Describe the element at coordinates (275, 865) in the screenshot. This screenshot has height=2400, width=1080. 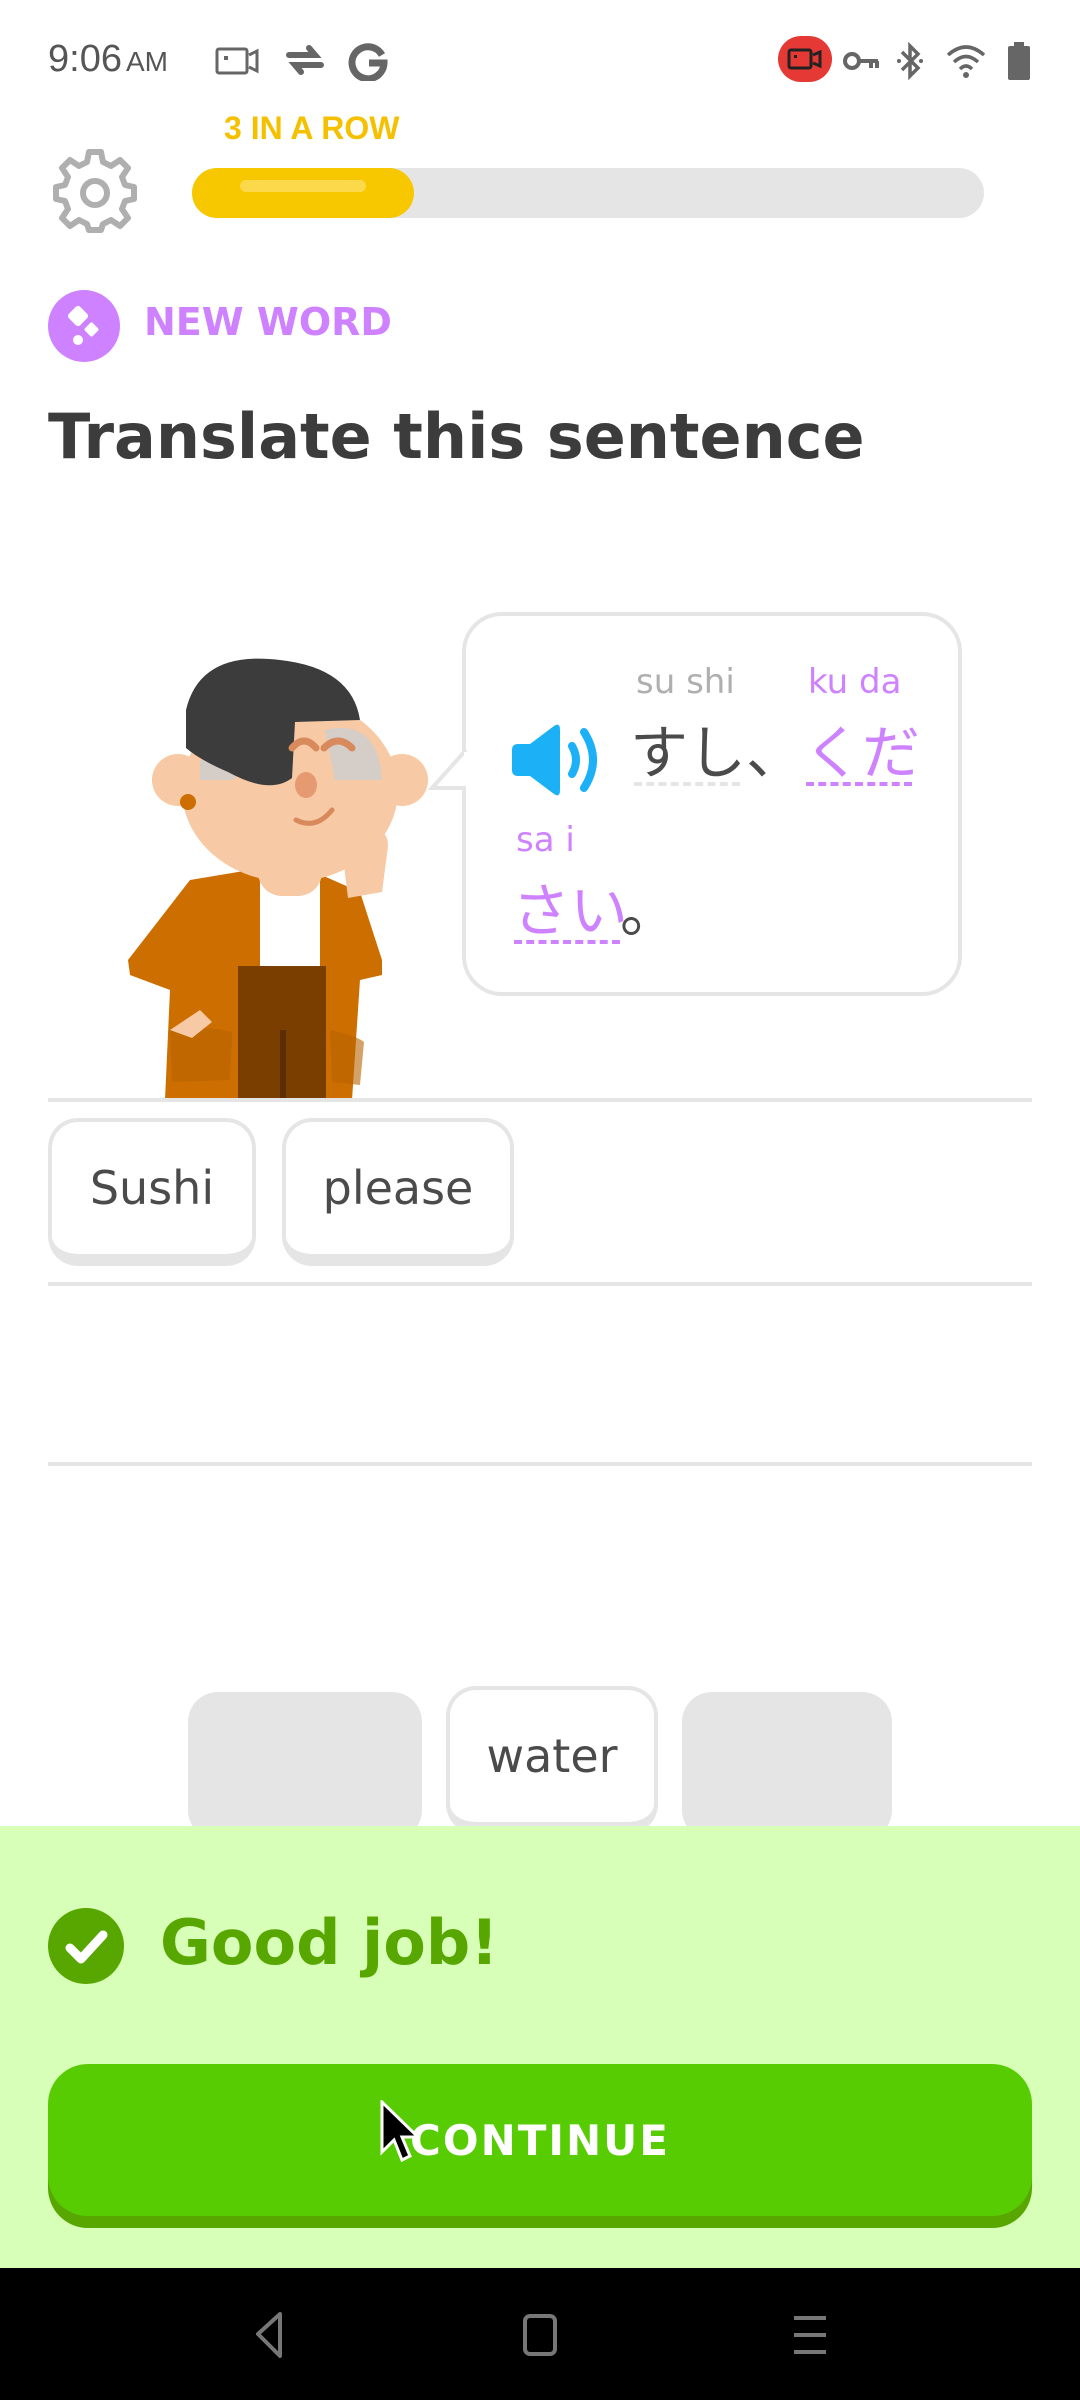
I see `character-illustration` at that location.